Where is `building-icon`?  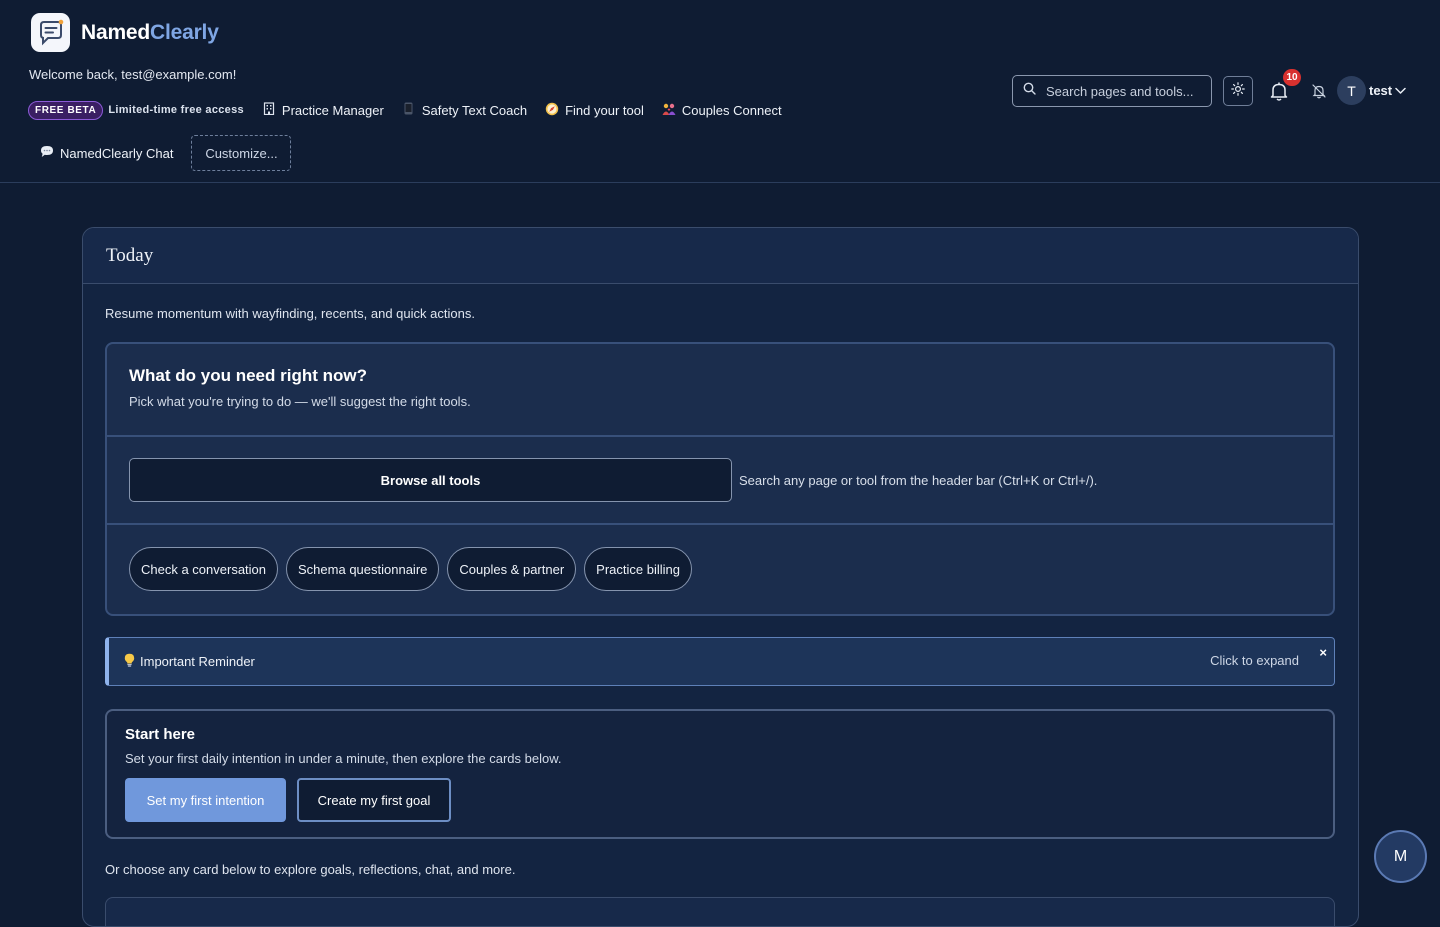 building-icon is located at coordinates (269, 110).